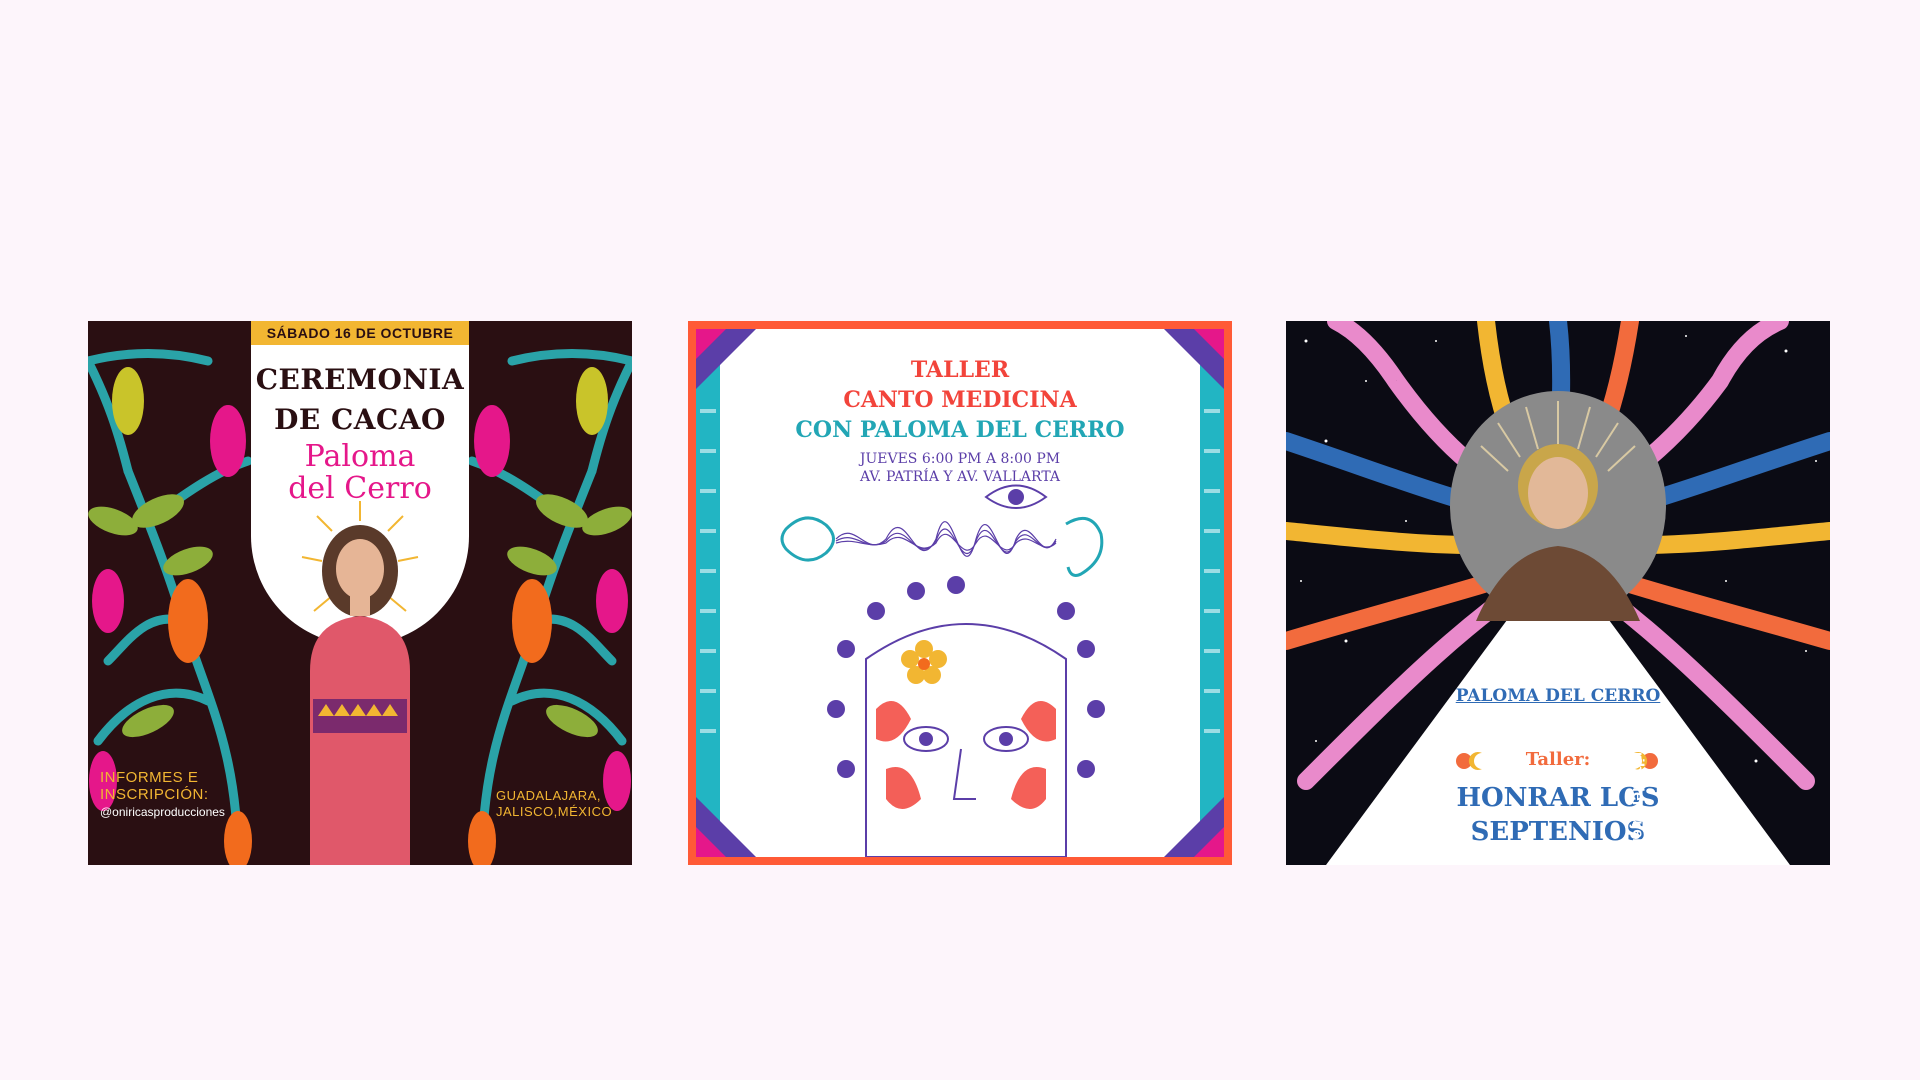 Image resolution: width=1920 pixels, height=1080 pixels. I want to click on artist-name: PALOMA DEL CERRO, so click(1558, 696).